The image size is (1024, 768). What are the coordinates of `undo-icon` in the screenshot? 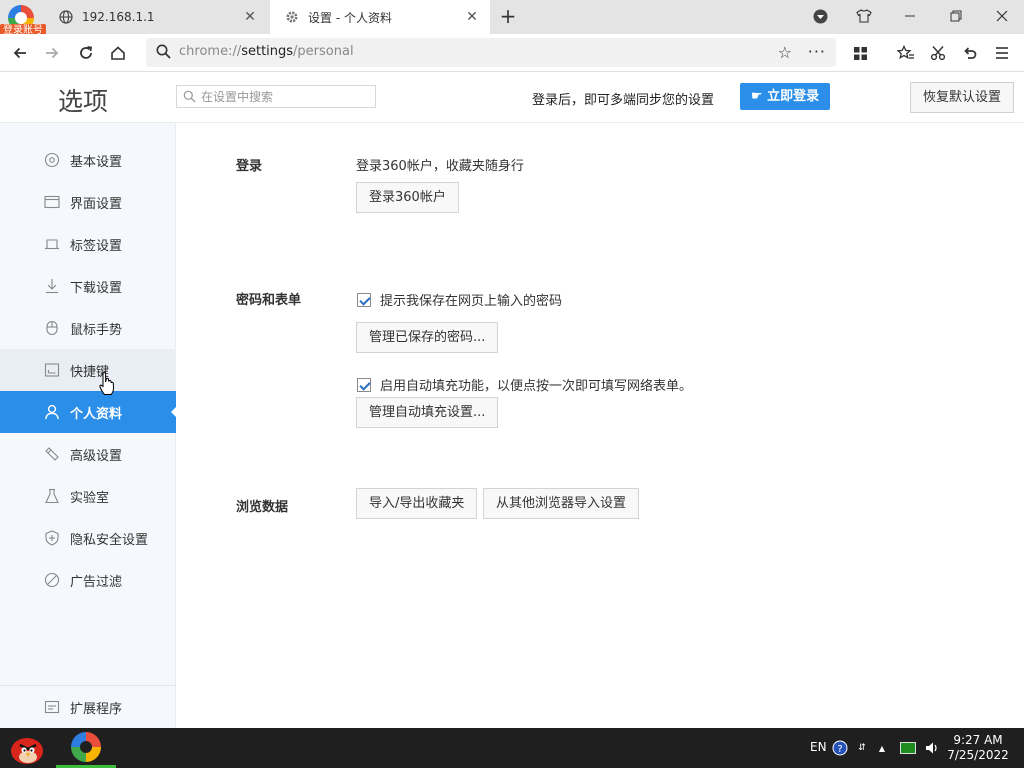 It's located at (970, 53).